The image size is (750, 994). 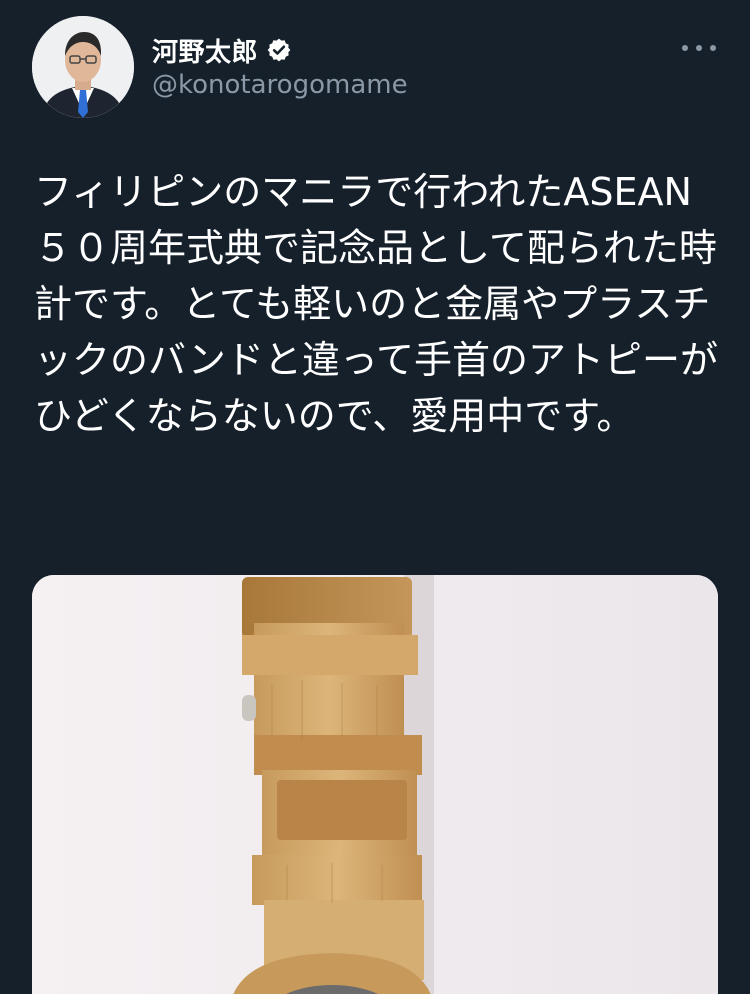 I want to click on tweet-header: 河野太郎 @konotarogomame, so click(x=375, y=70).